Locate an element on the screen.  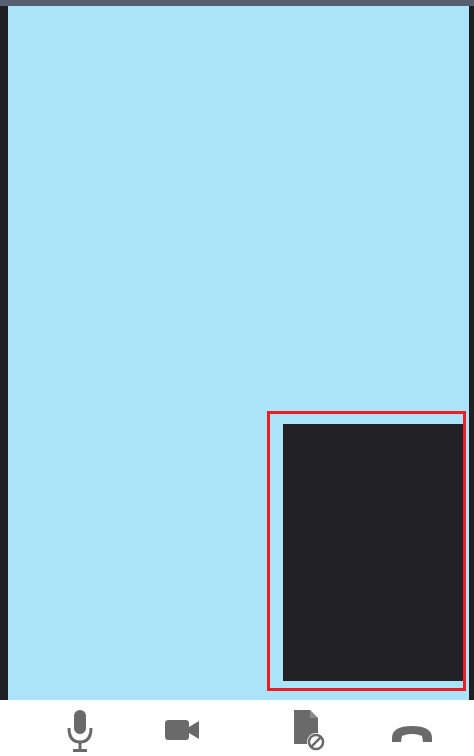
microphone-button is located at coordinates (80, 732).